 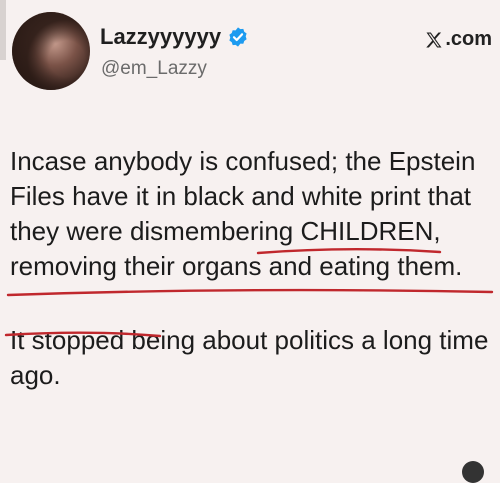 I want to click on brand-mark: .com, so click(x=458, y=39).